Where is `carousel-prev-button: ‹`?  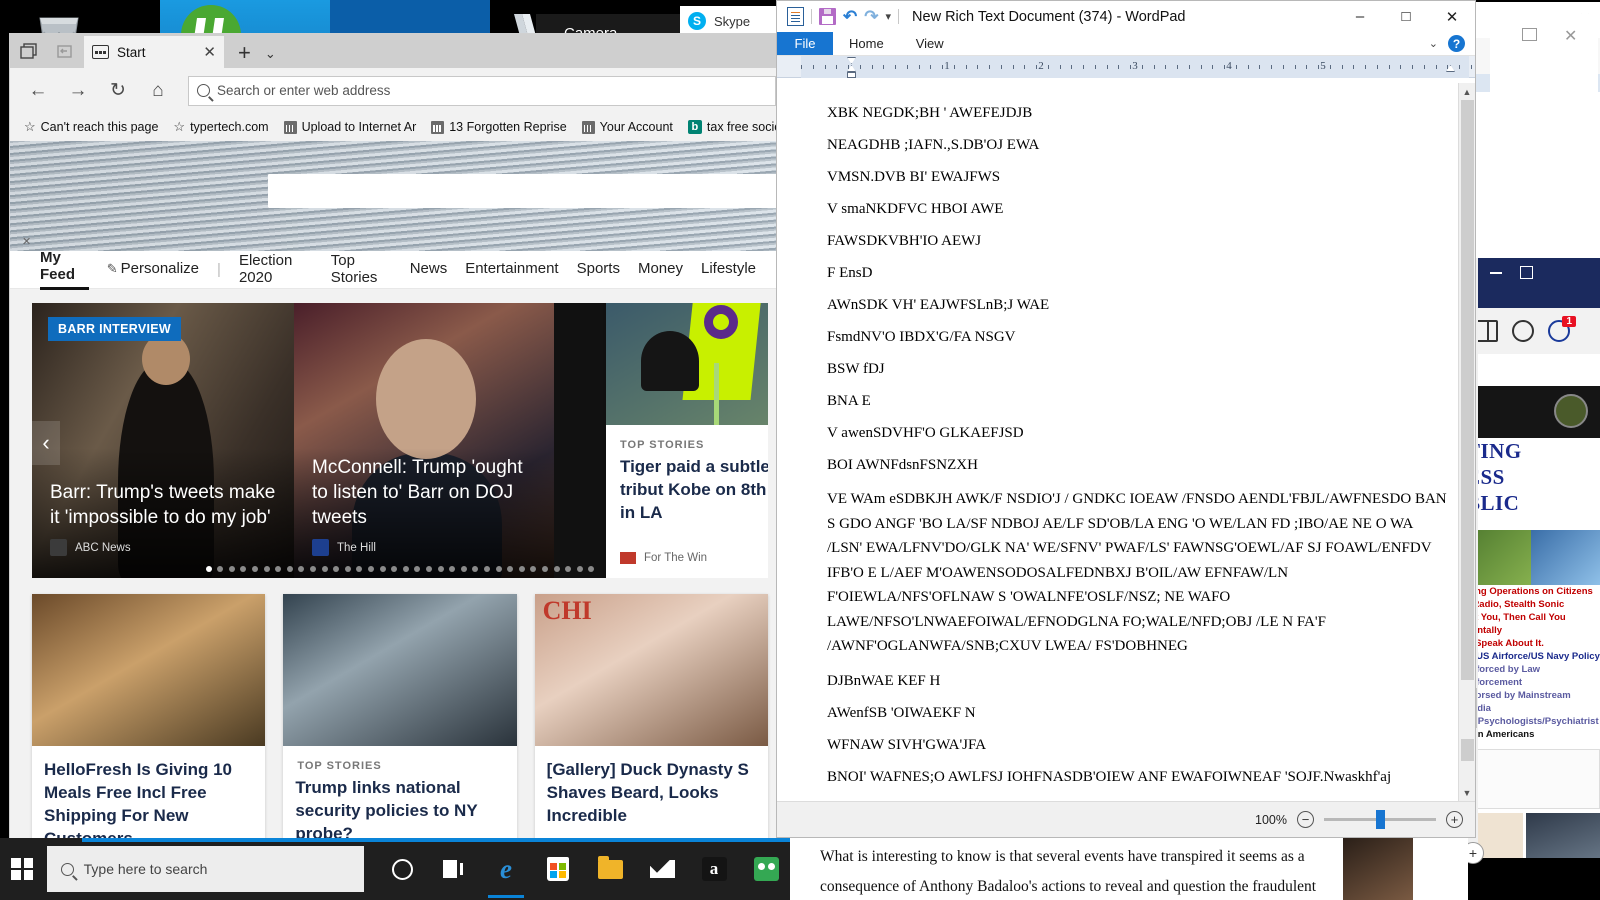
carousel-prev-button: ‹ is located at coordinates (46, 443).